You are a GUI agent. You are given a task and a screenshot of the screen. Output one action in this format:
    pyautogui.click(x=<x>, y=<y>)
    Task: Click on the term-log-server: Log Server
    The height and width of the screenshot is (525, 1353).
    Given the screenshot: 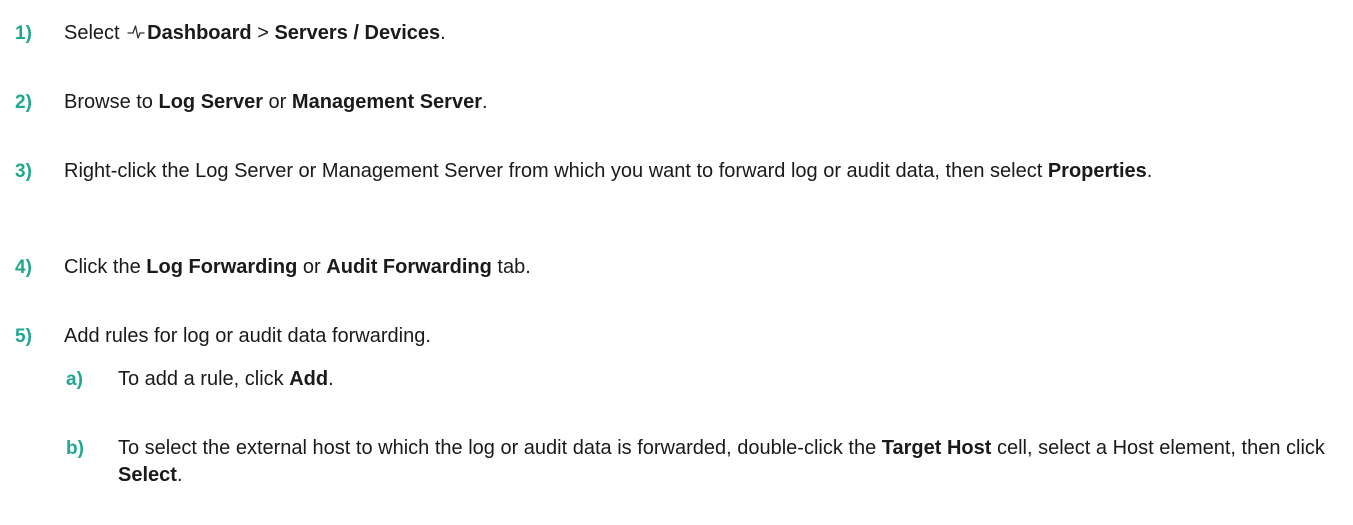 What is the action you would take?
    pyautogui.click(x=210, y=102)
    